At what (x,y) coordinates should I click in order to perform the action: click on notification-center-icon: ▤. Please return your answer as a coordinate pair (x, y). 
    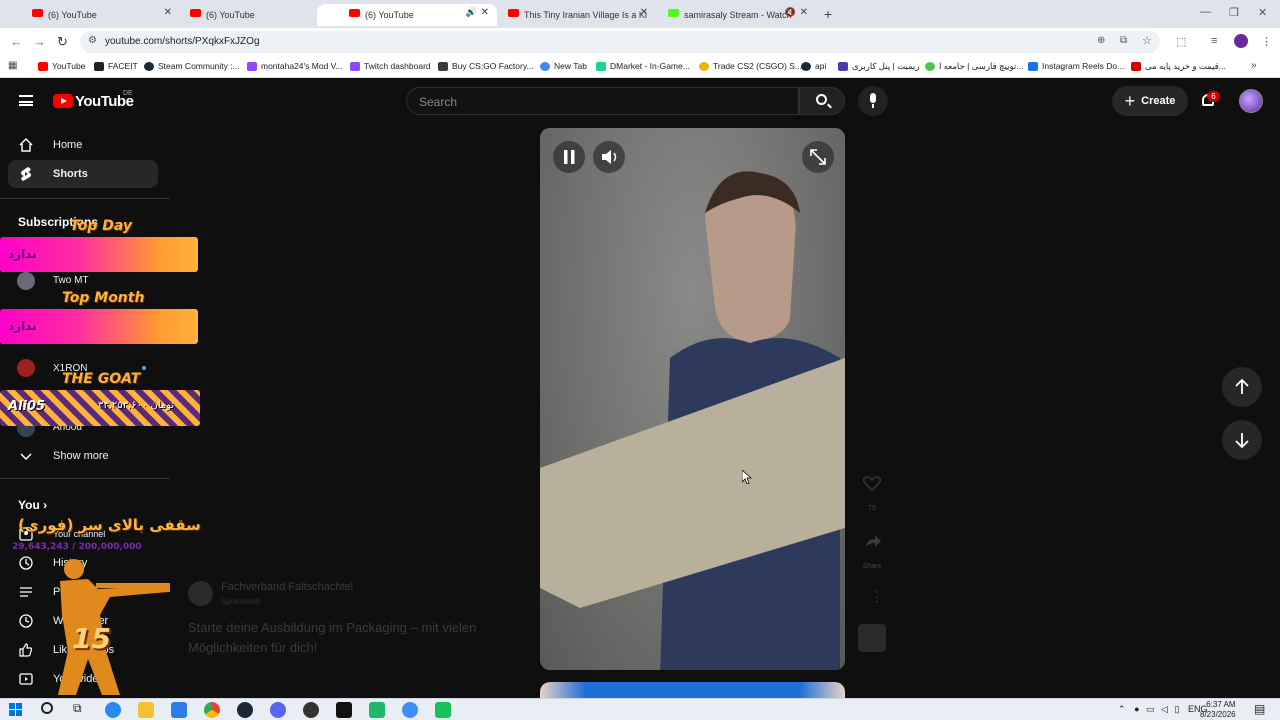
    Looking at the image, I should click on (1259, 709).